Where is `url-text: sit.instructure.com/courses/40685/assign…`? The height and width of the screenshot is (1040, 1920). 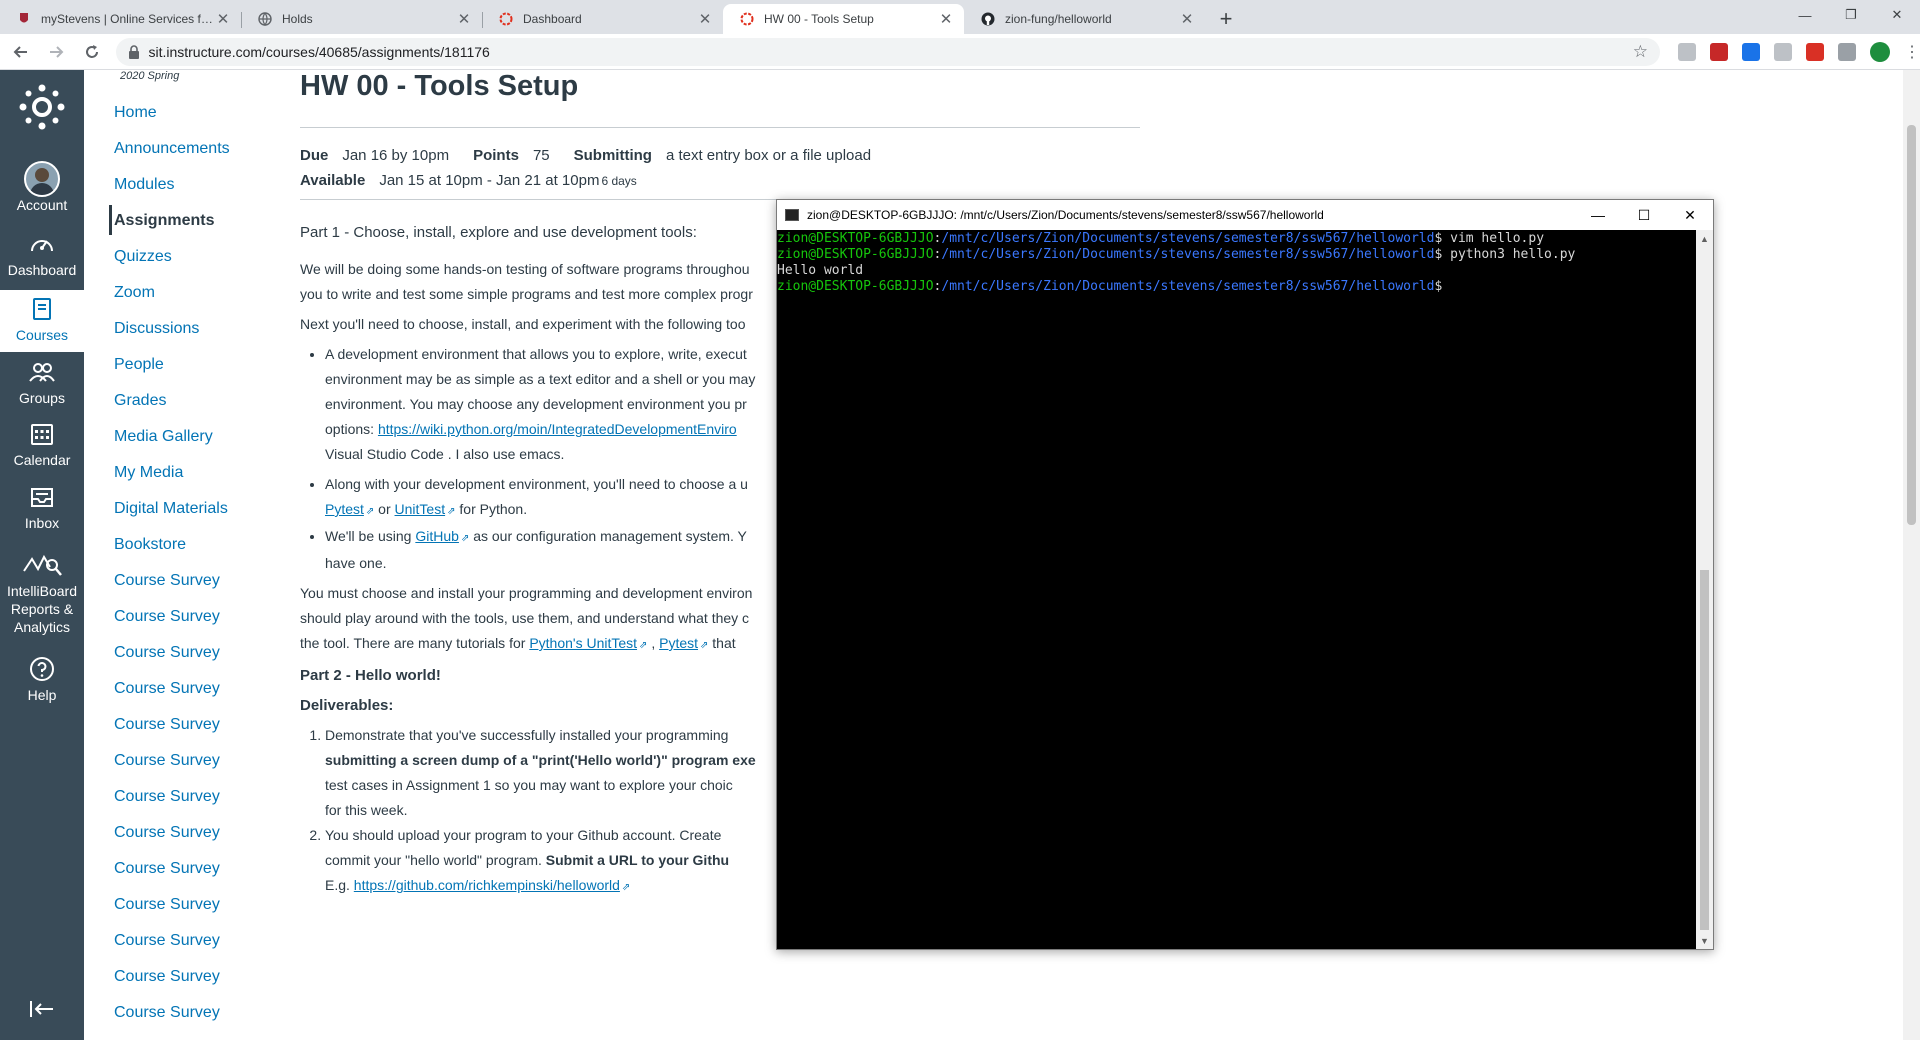 url-text: sit.instructure.com/courses/40685/assign… is located at coordinates (319, 51).